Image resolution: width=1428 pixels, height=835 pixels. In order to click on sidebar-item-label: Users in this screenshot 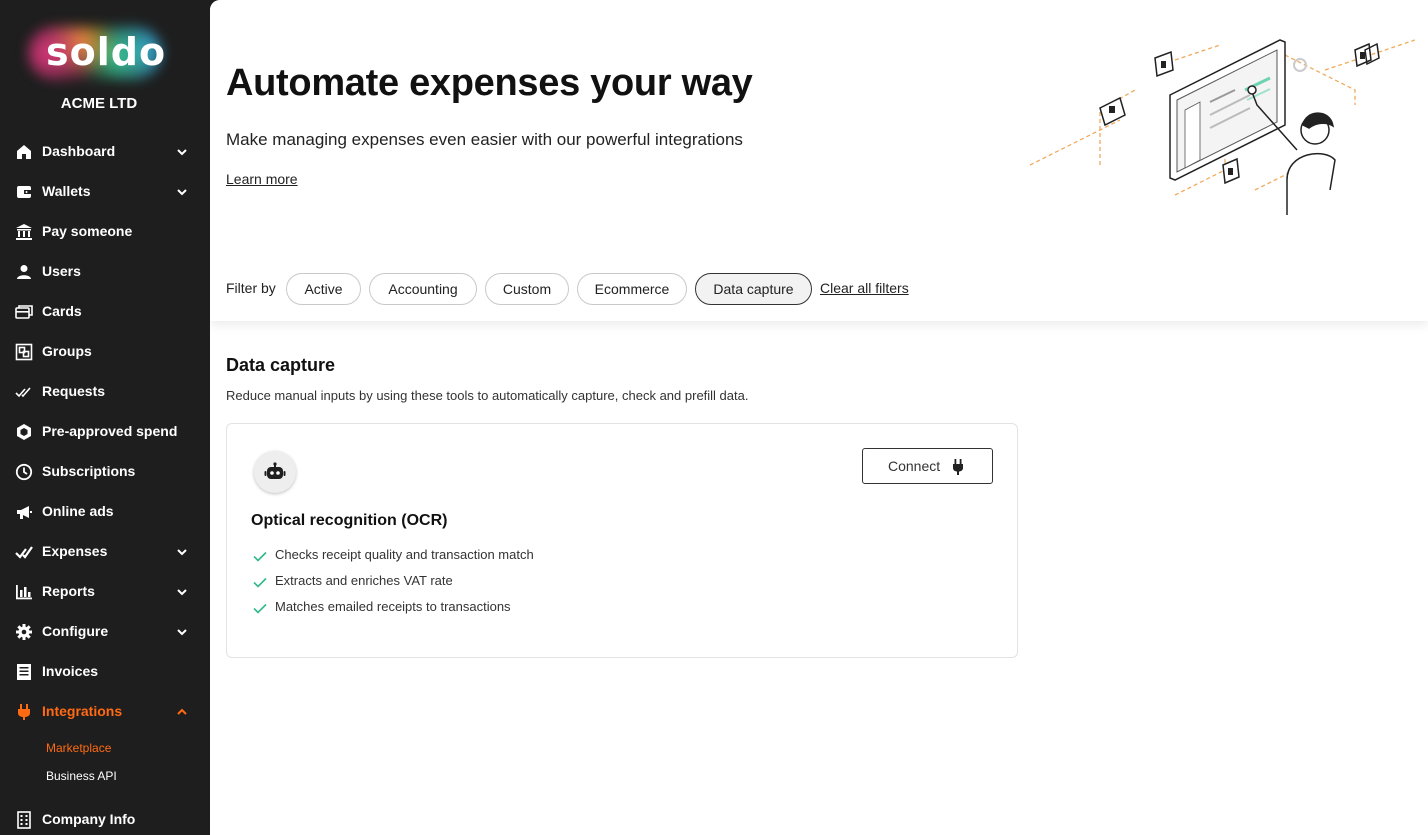, I will do `click(61, 271)`.